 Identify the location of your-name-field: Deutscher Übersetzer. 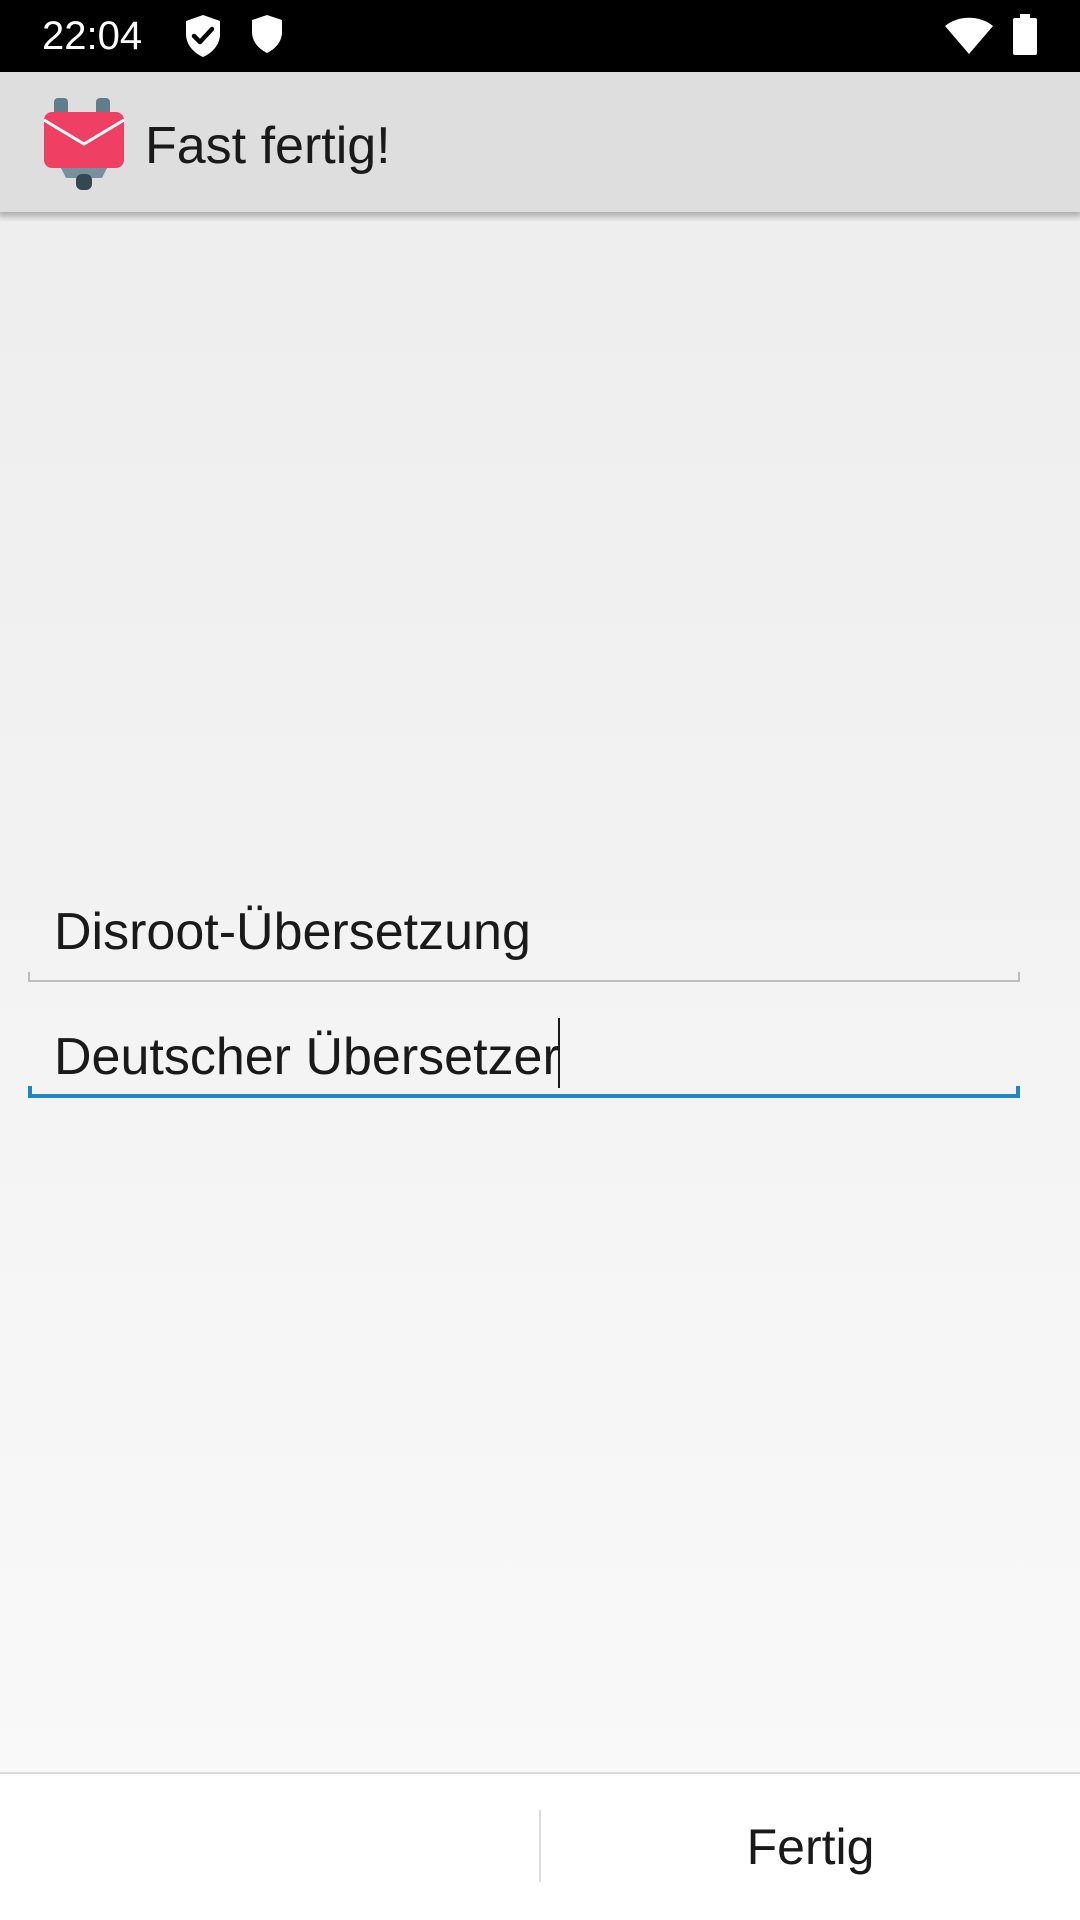
(524, 1048).